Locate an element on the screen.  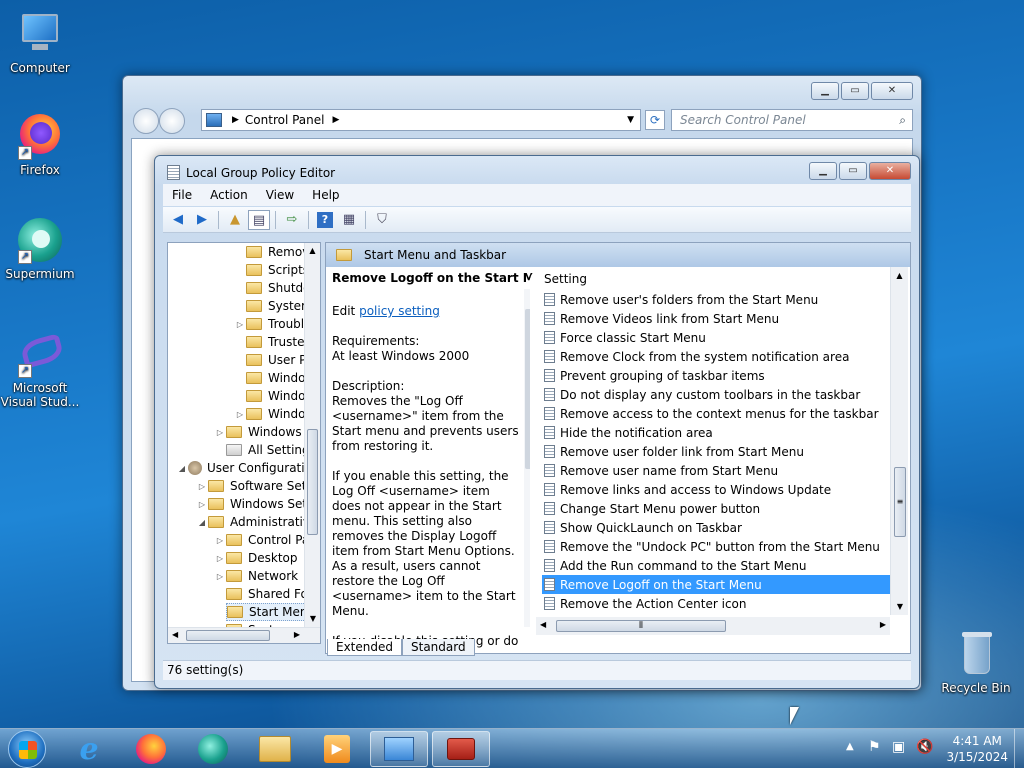
menu-help: Help is located at coordinates (325, 195).